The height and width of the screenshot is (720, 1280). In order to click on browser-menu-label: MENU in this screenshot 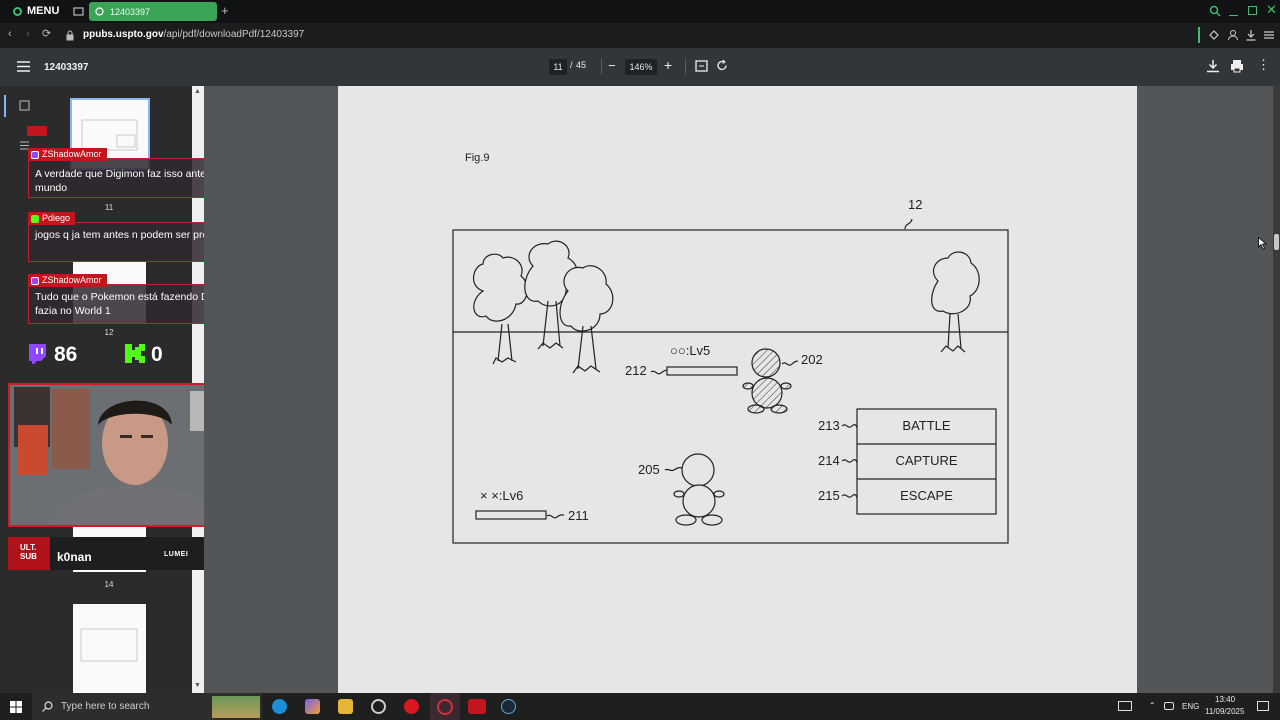, I will do `click(43, 11)`.